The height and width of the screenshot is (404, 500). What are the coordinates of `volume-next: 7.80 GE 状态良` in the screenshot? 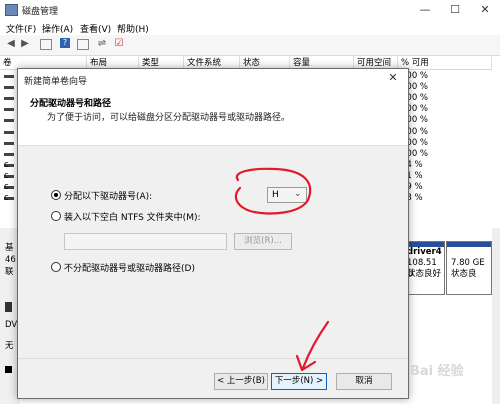 It's located at (469, 268).